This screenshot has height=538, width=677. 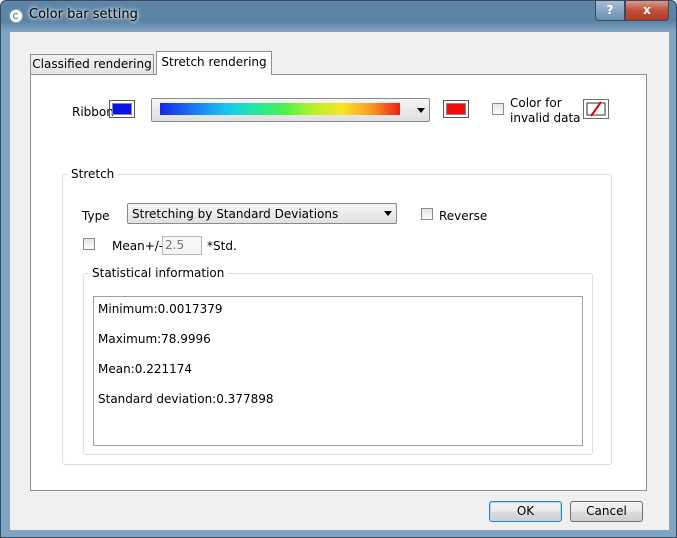 I want to click on reverse-checkbox, so click(x=427, y=214).